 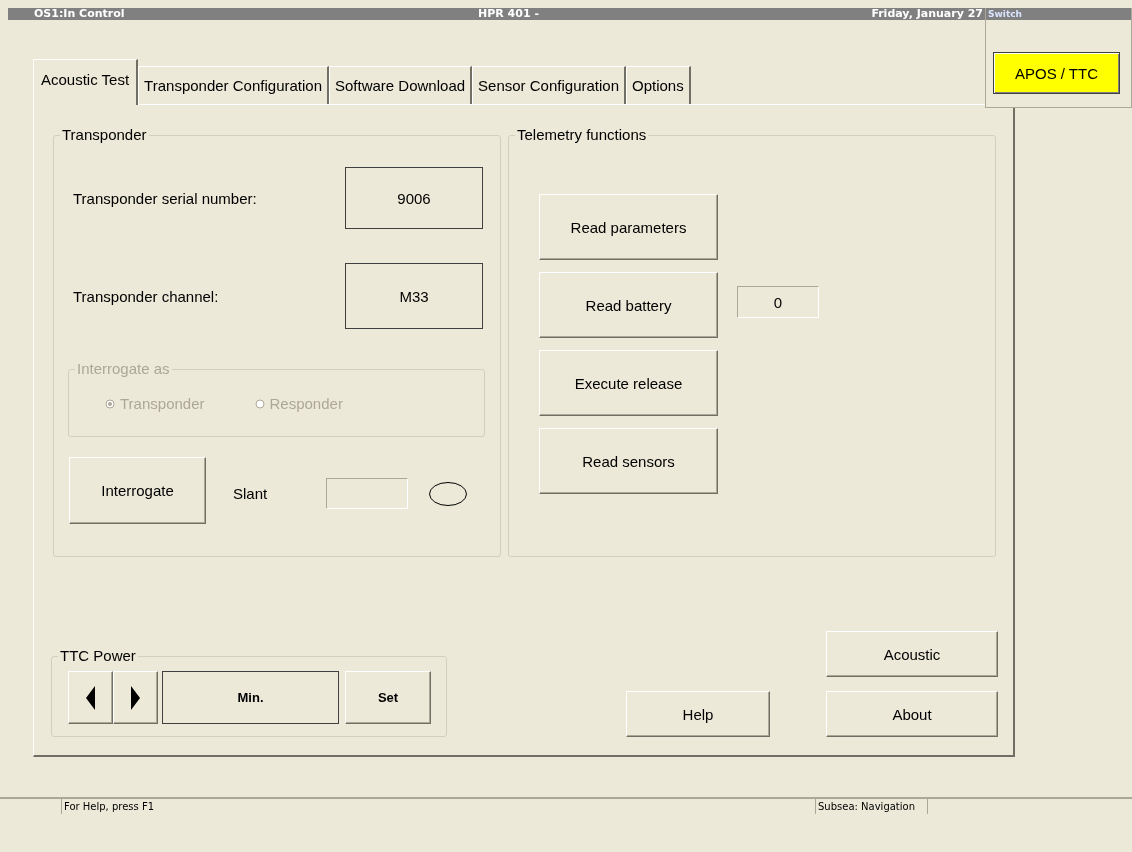 I want to click on status-text: For Help, press F1, so click(x=439, y=806).